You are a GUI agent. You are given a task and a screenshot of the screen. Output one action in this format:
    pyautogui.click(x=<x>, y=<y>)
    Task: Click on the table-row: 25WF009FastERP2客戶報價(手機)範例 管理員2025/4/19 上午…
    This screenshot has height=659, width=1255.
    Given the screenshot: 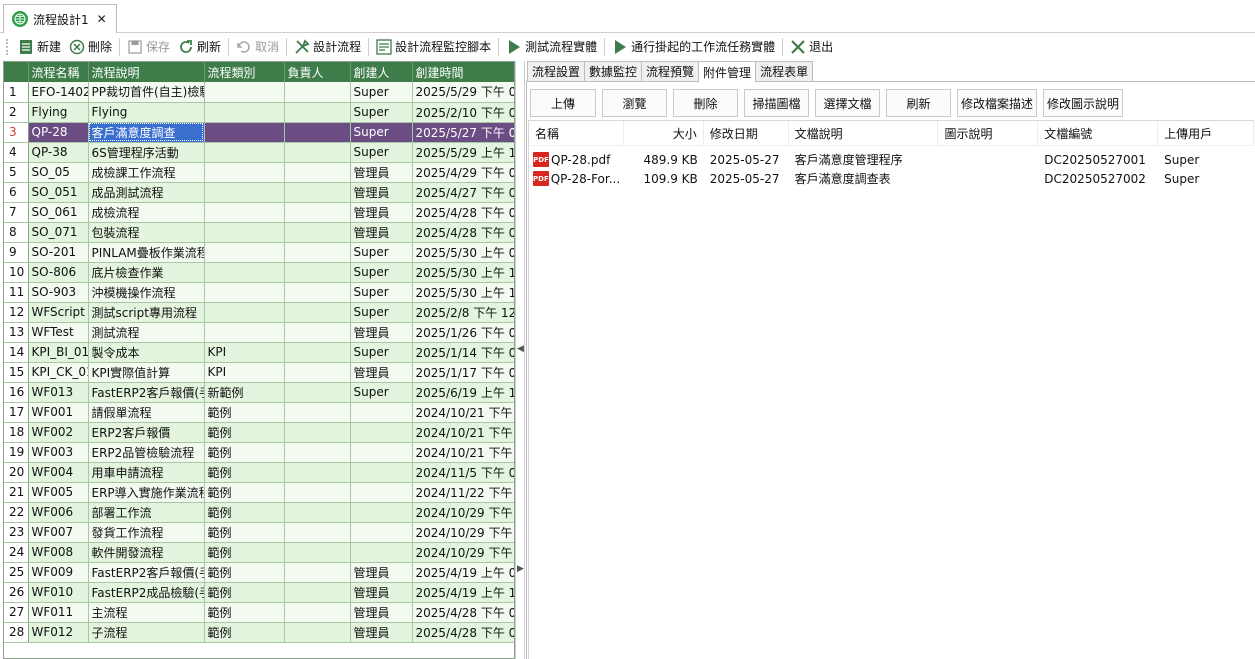 What is the action you would take?
    pyautogui.click(x=259, y=572)
    